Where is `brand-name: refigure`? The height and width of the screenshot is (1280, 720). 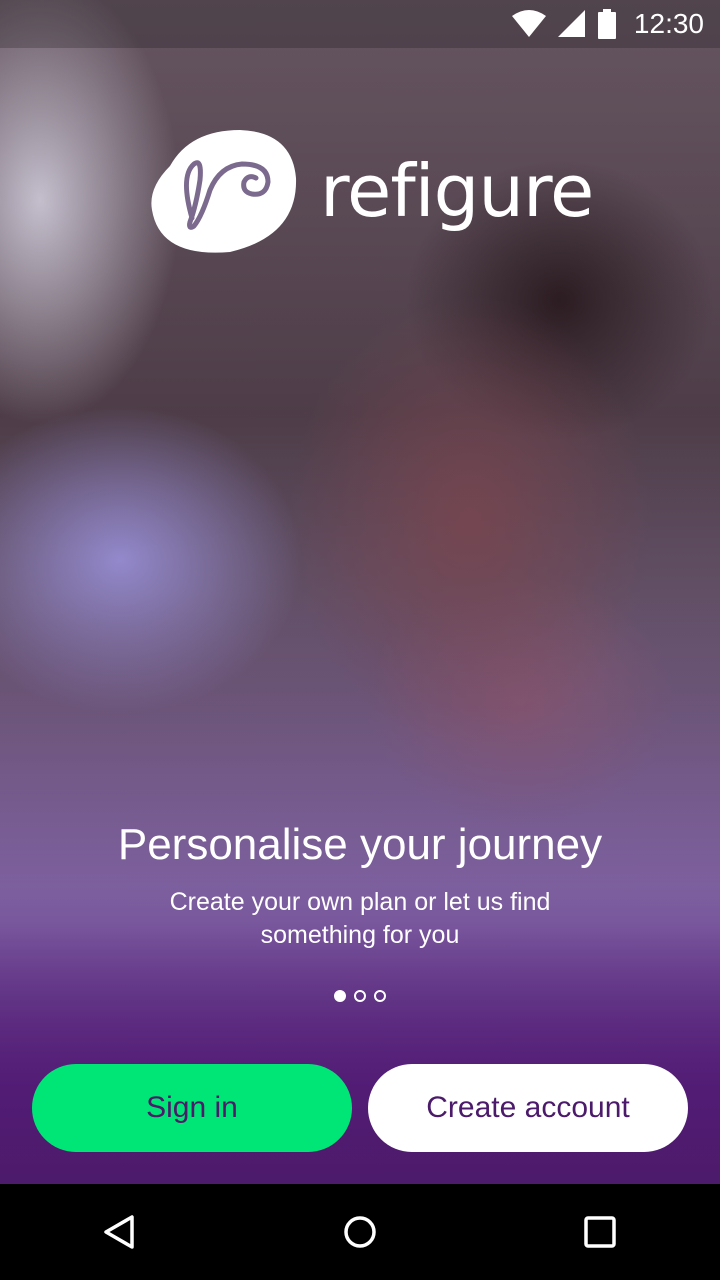
brand-name: refigure is located at coordinates (457, 191).